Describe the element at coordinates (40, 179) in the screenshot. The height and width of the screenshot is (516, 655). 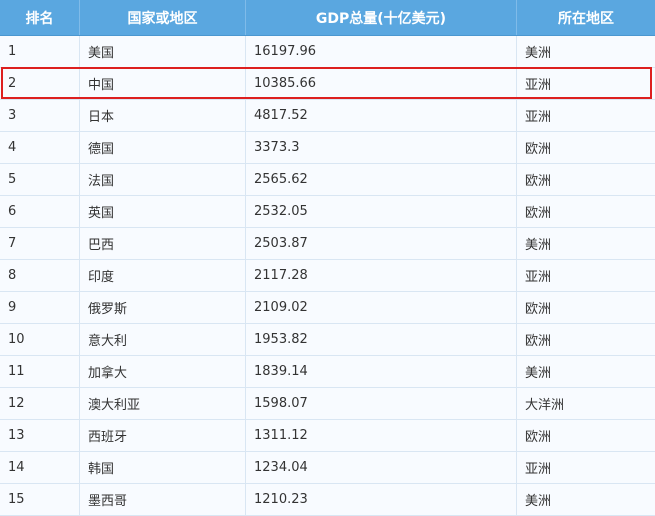
I see `cell-rank: 5` at that location.